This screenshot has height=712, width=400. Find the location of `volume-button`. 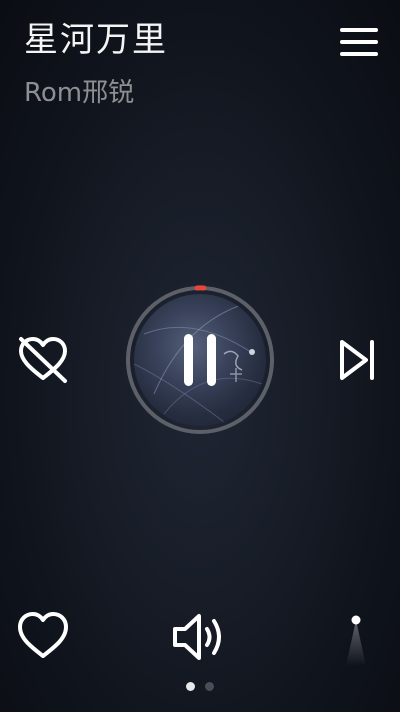

volume-button is located at coordinates (200, 637).